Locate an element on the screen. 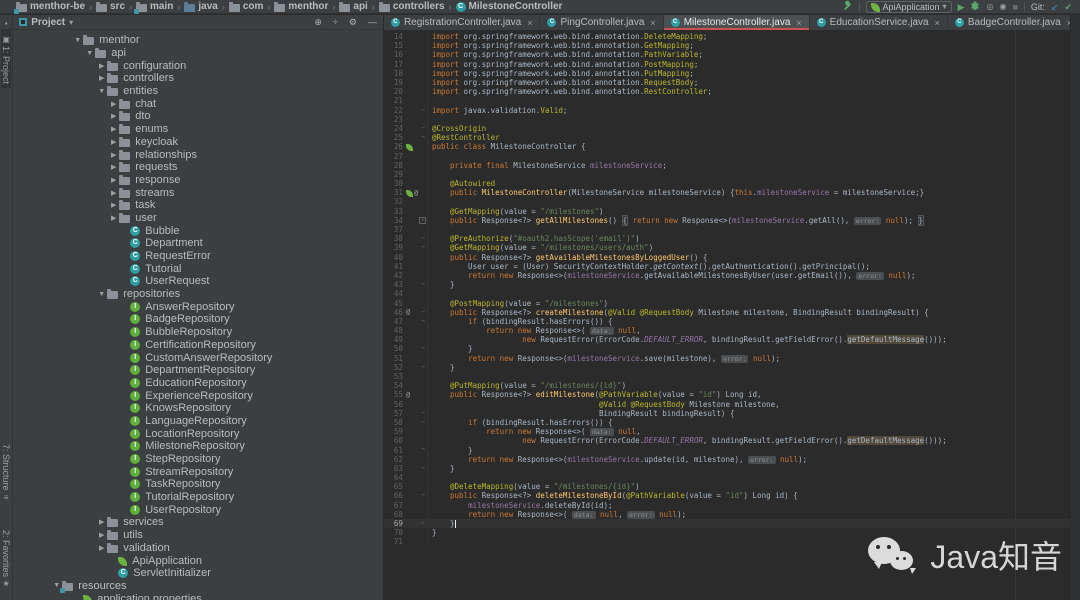 The width and height of the screenshot is (1080, 600). code-line: 44 is located at coordinates (732, 294).